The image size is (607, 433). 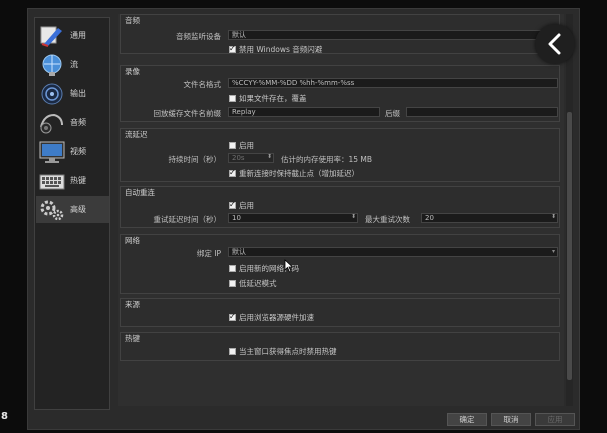 I want to click on network-group: 网络 绑定 IP 默认 ▾ 启用新的网络代码 低延迟模式, so click(x=340, y=264).